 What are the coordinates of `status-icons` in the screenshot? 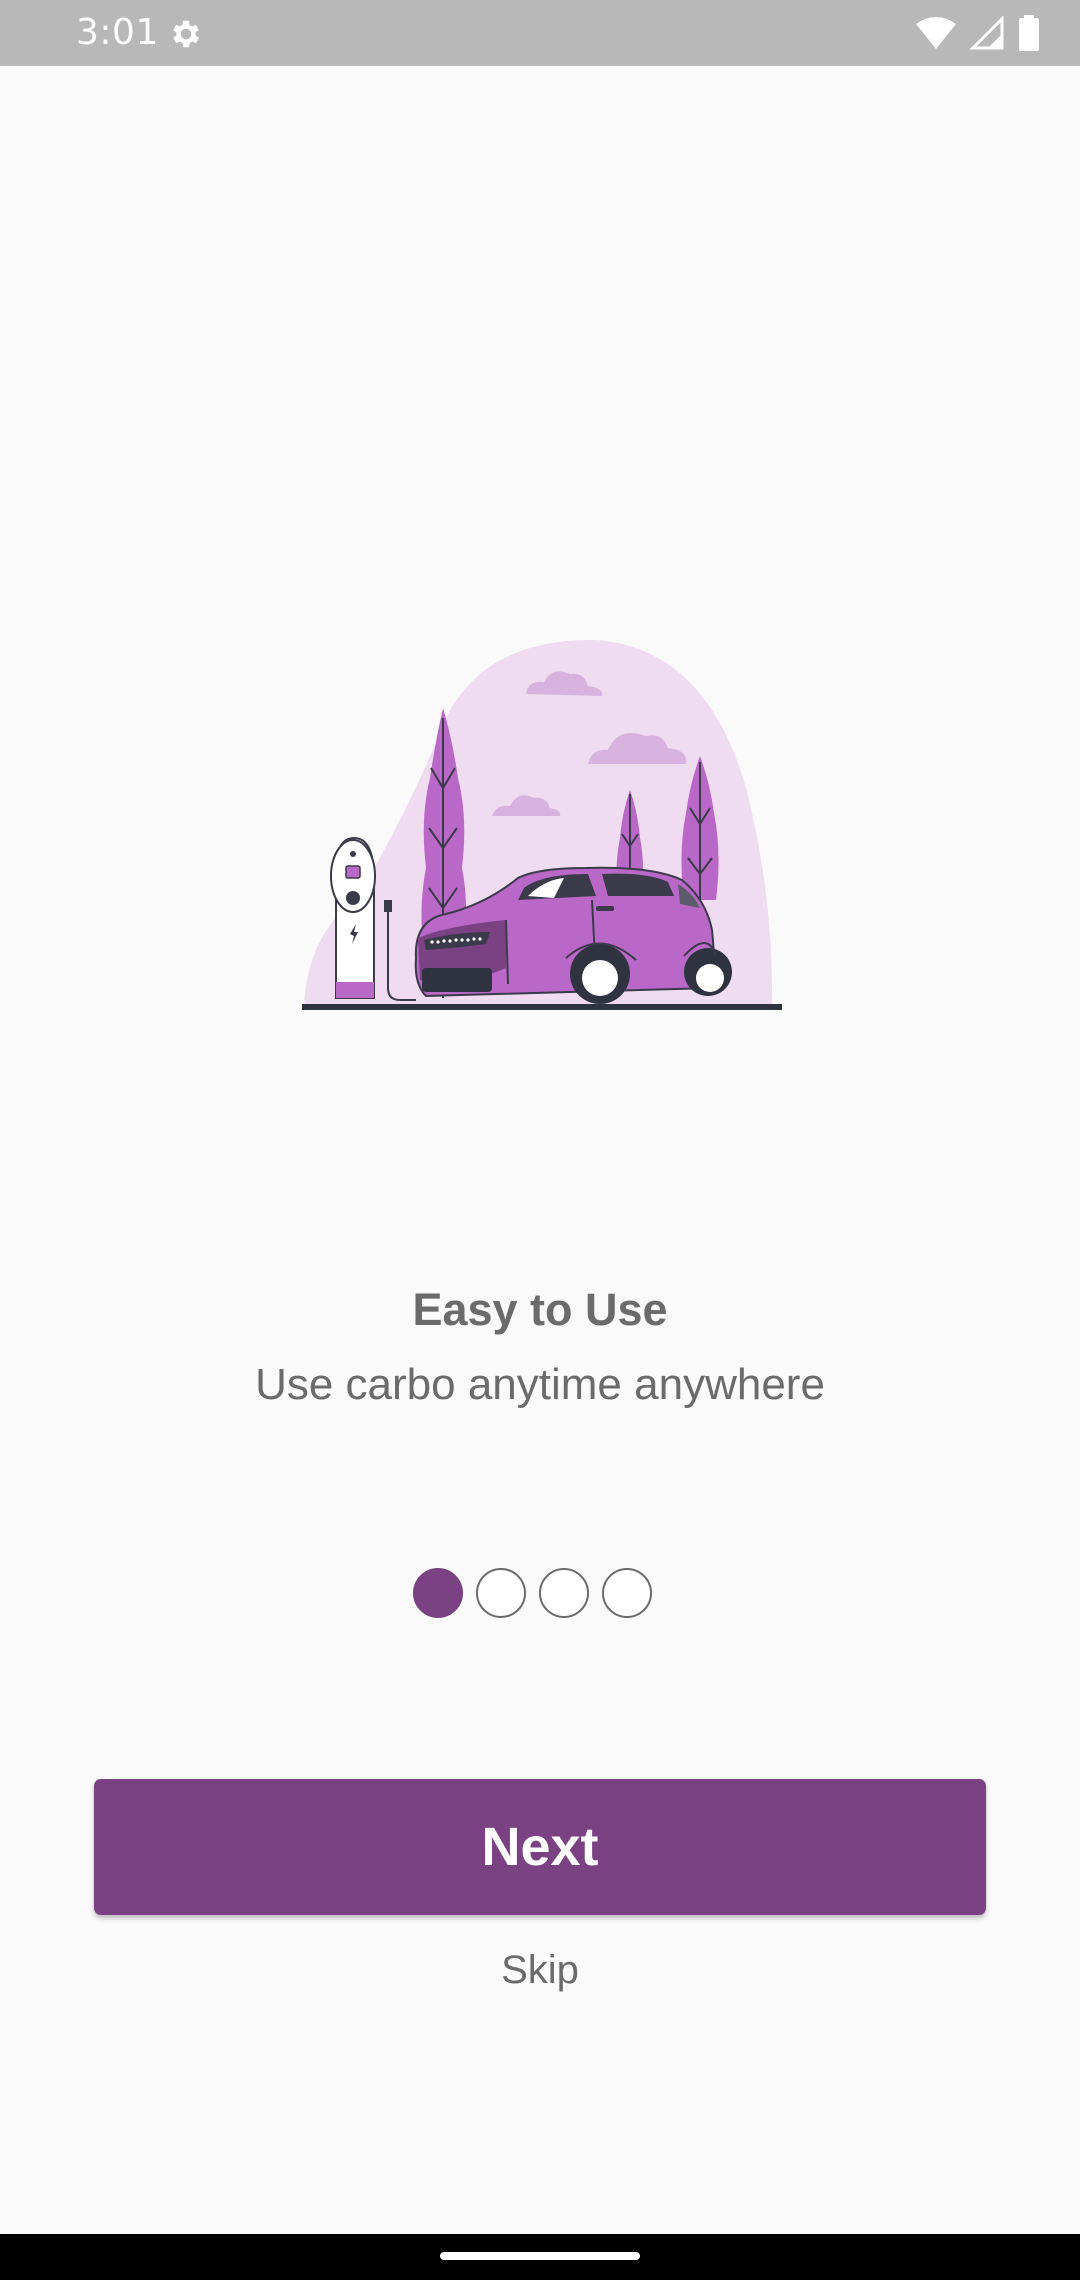 It's located at (978, 33).